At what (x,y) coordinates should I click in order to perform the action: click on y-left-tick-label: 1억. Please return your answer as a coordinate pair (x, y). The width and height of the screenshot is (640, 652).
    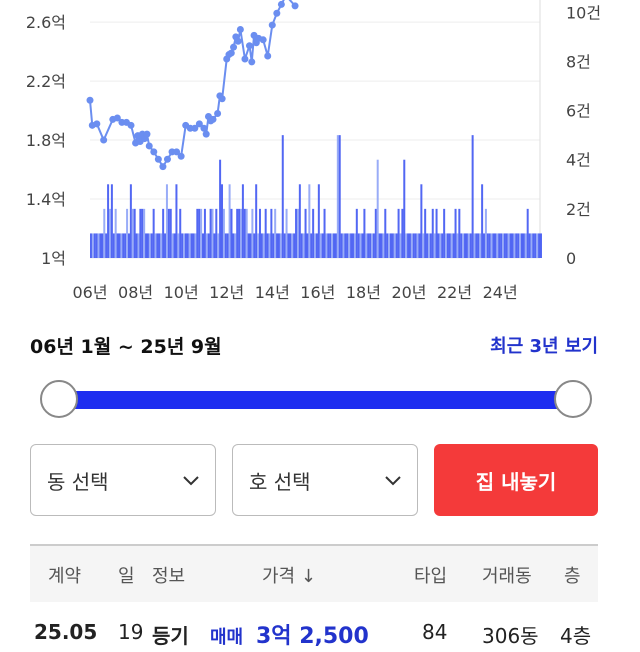
    Looking at the image, I should click on (53, 258).